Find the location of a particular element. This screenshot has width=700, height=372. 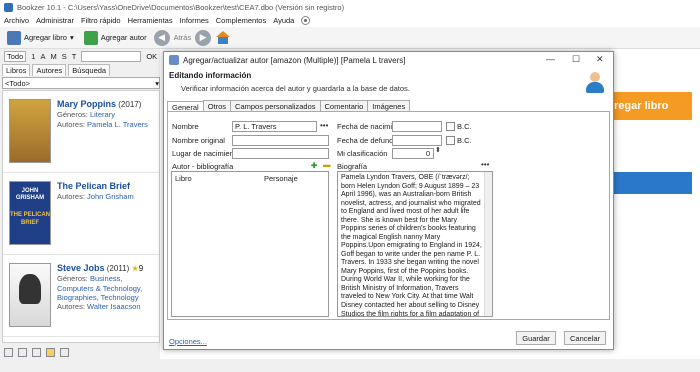

biografia-scrollbar is located at coordinates (488, 244).